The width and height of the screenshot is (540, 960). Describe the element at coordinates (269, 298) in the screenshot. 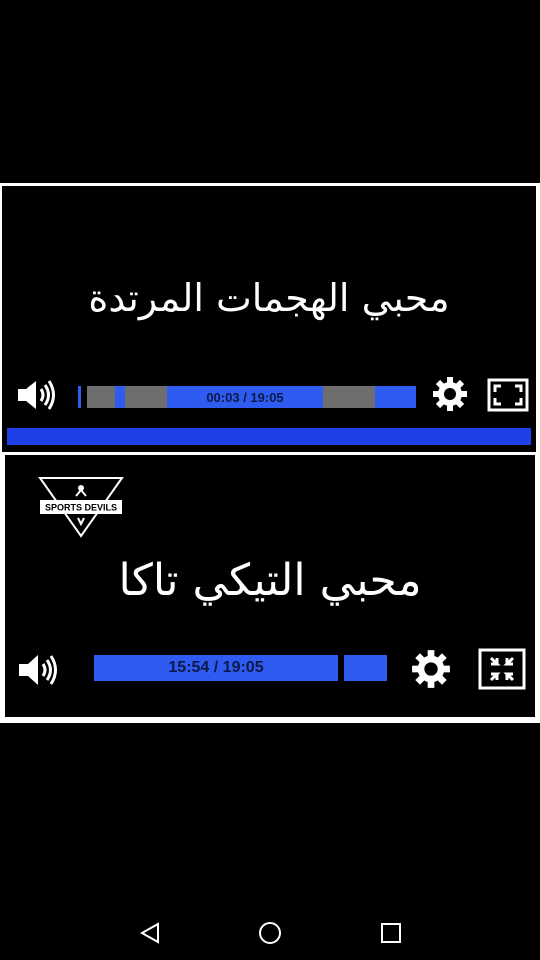

I see `top-caption: محبي الهجمات المرتدة` at that location.